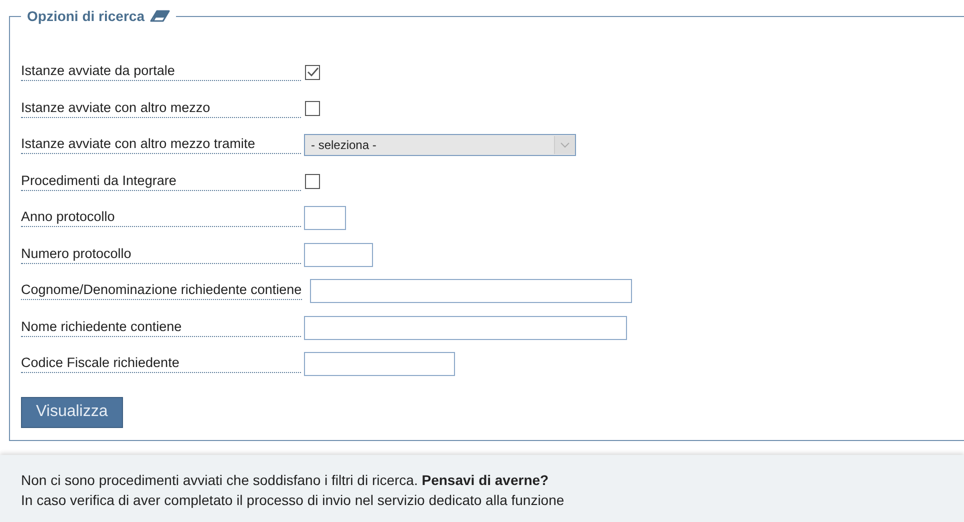 The width and height of the screenshot is (964, 522). I want to click on message-text: In caso verifica di aver completato il processo di invio nel servizio dedicato alla funzione, so click(293, 500).